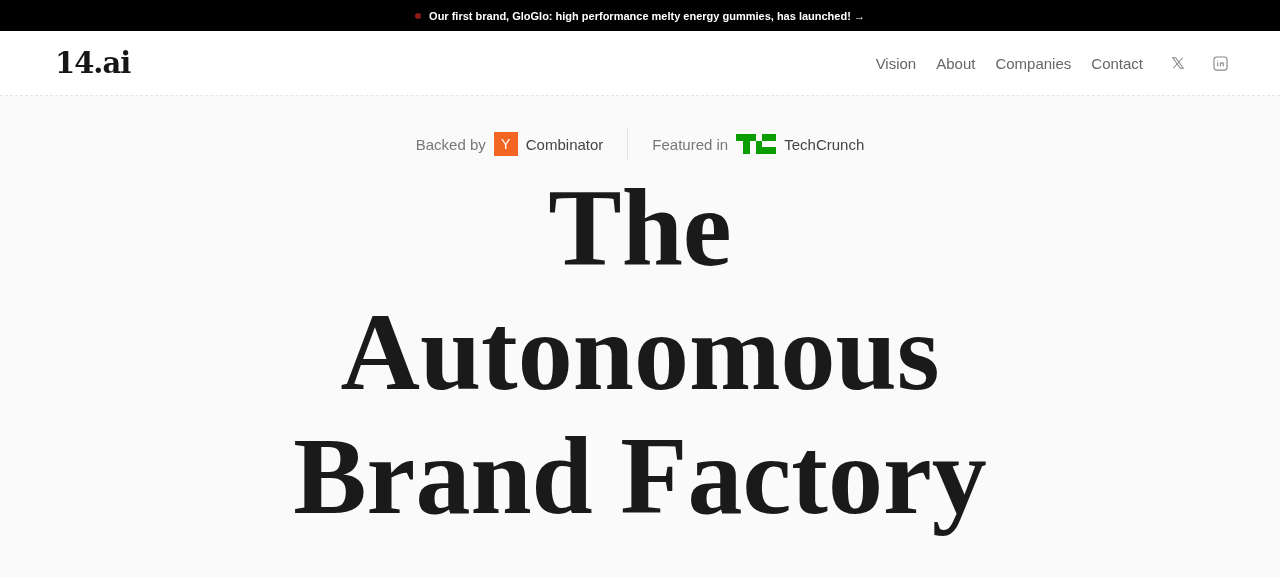  I want to click on x-icon, so click(1178, 63).